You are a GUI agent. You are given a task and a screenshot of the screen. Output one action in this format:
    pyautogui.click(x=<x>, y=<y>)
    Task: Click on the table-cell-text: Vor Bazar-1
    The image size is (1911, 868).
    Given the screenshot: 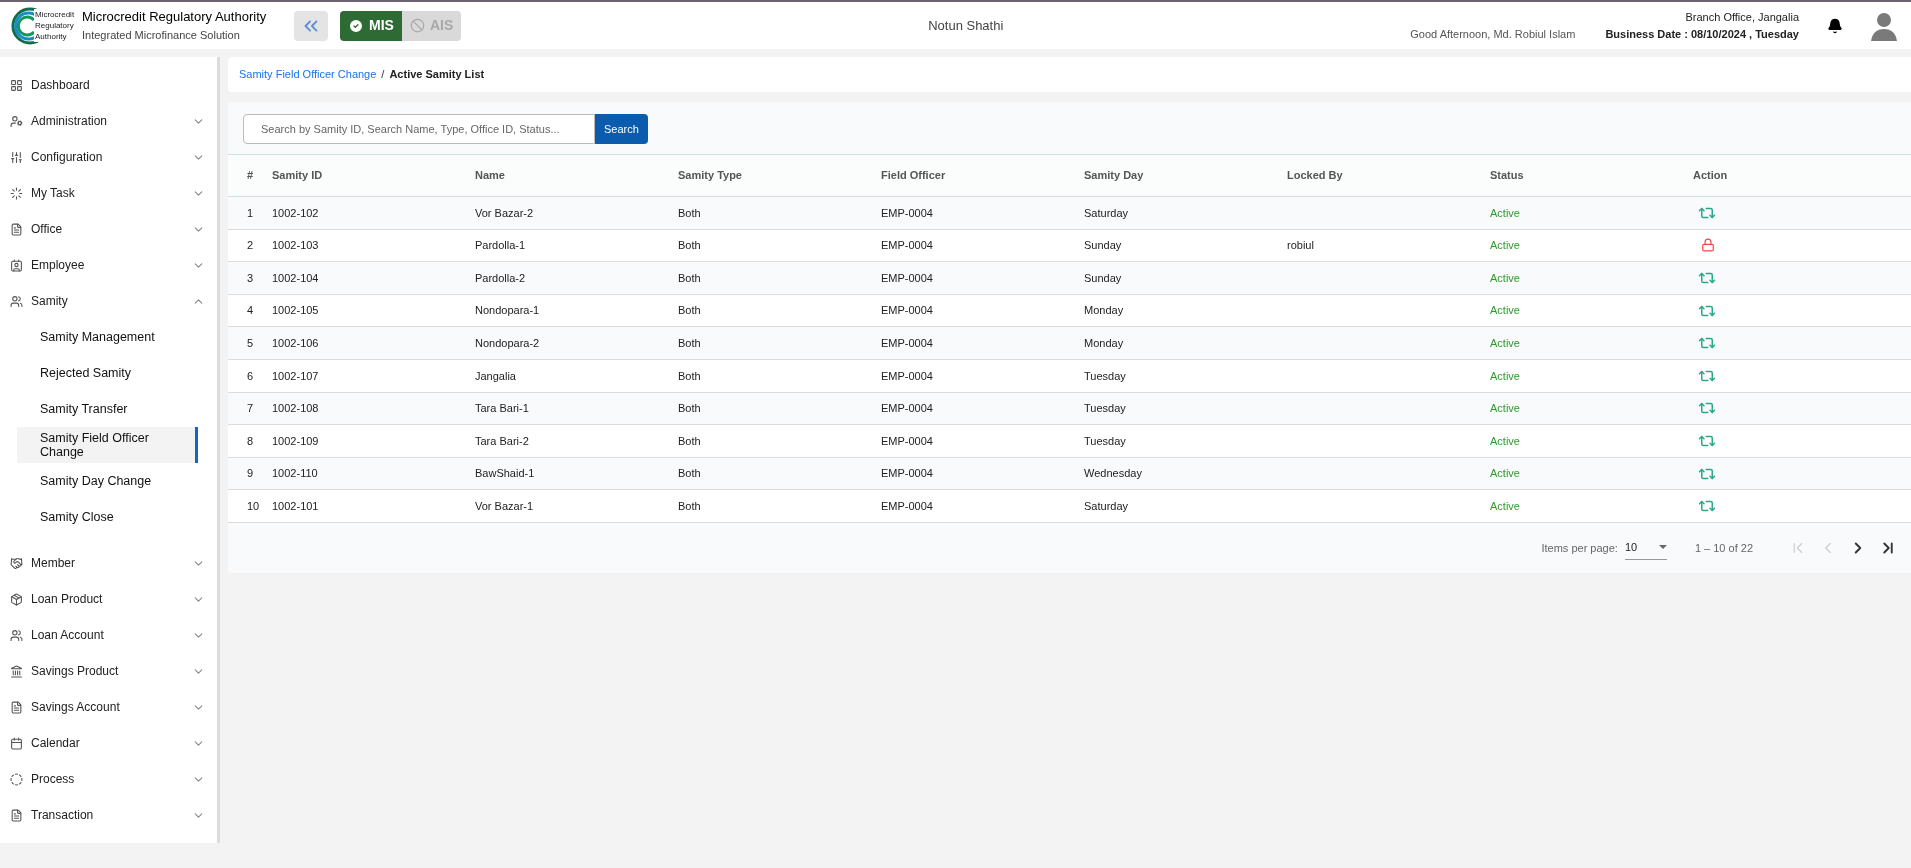 What is the action you would take?
    pyautogui.click(x=505, y=506)
    